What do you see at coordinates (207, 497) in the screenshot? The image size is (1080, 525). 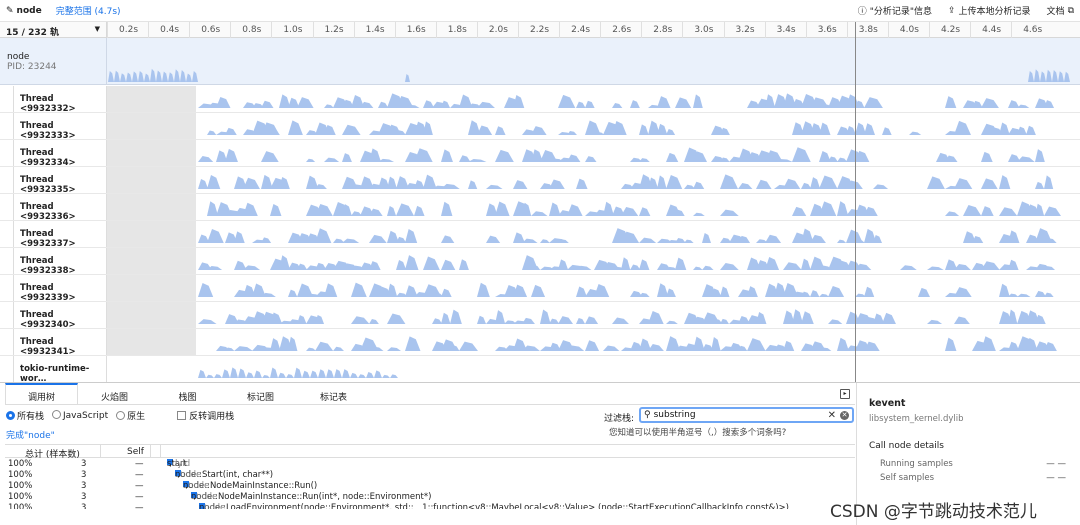 I see `library-name: node` at bounding box center [207, 497].